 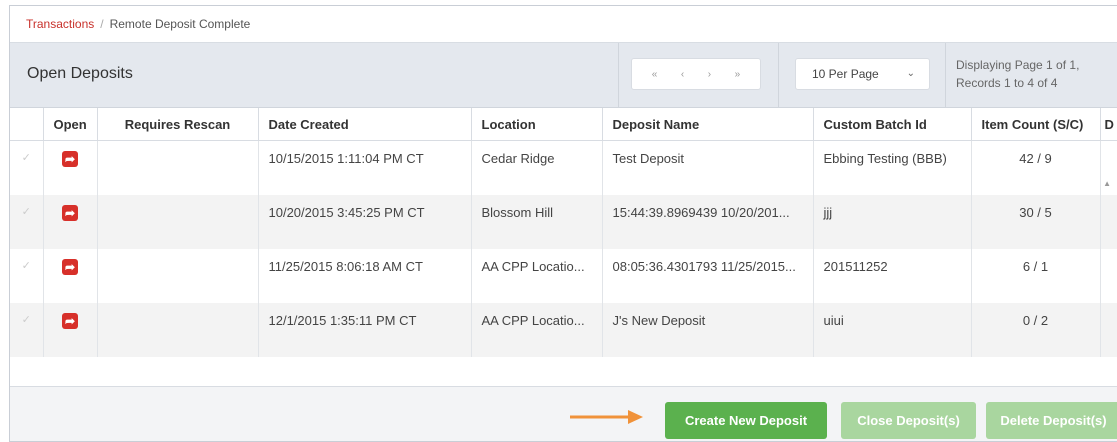 What do you see at coordinates (708, 329) in the screenshot?
I see `deposit-name-cell: J's New Deposit` at bounding box center [708, 329].